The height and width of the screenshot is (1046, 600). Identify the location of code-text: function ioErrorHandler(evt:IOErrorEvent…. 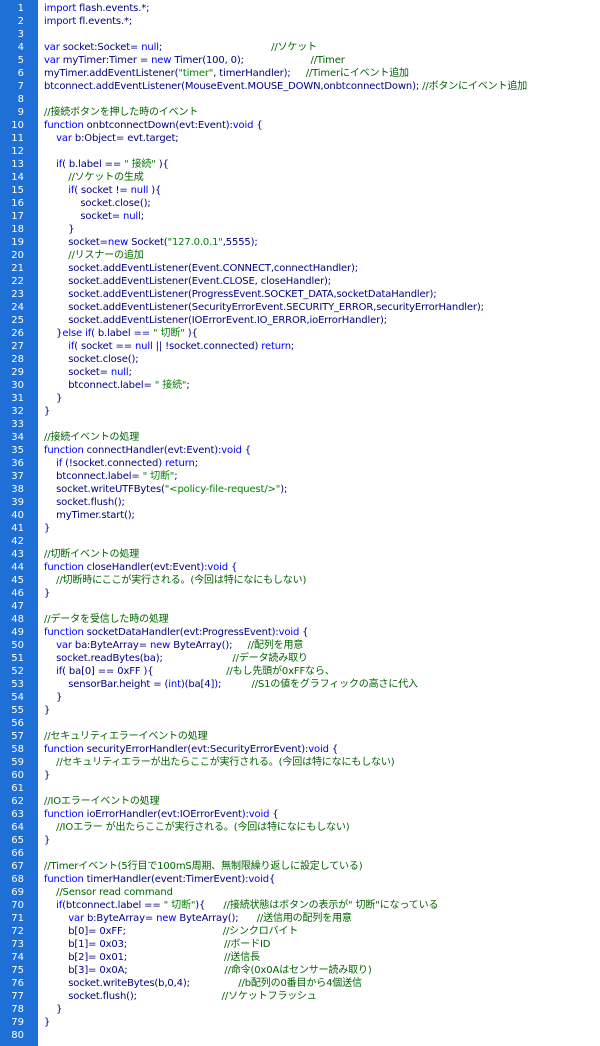
(161, 814).